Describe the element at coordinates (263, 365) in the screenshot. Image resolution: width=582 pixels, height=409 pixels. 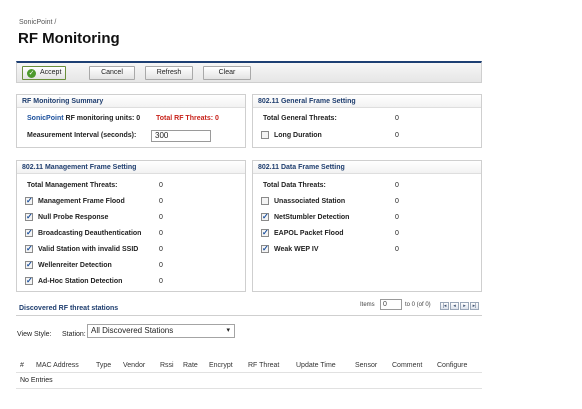
I see `column-header: RF Threat` at that location.